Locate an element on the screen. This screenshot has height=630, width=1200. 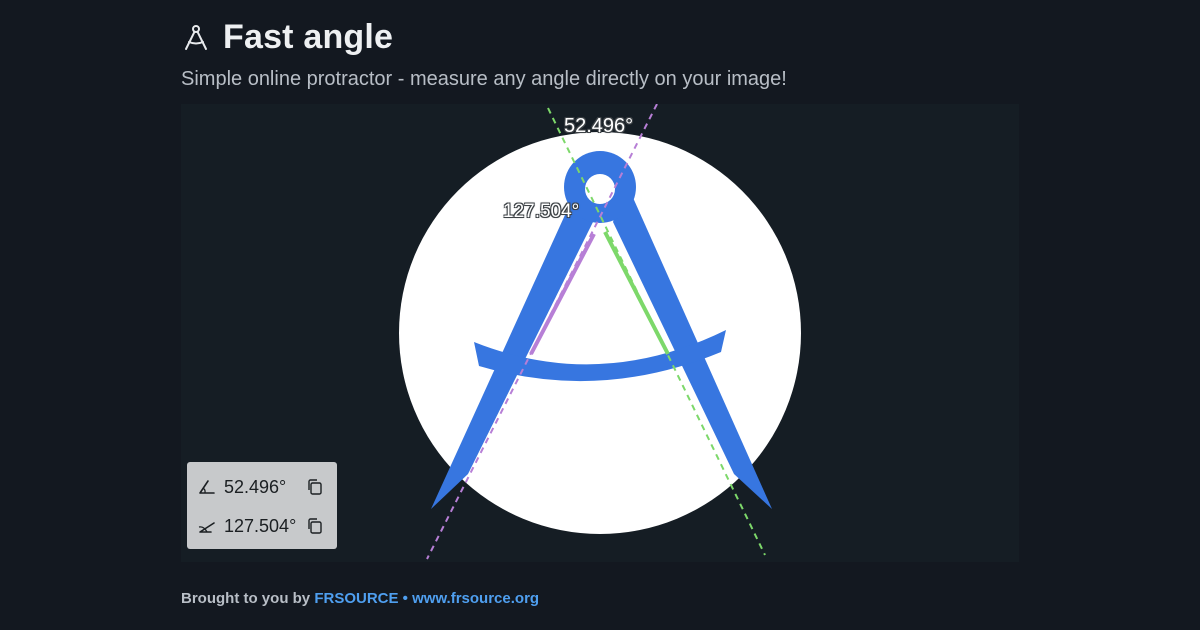
footer-prefix: Brought to you by is located at coordinates (246, 598).